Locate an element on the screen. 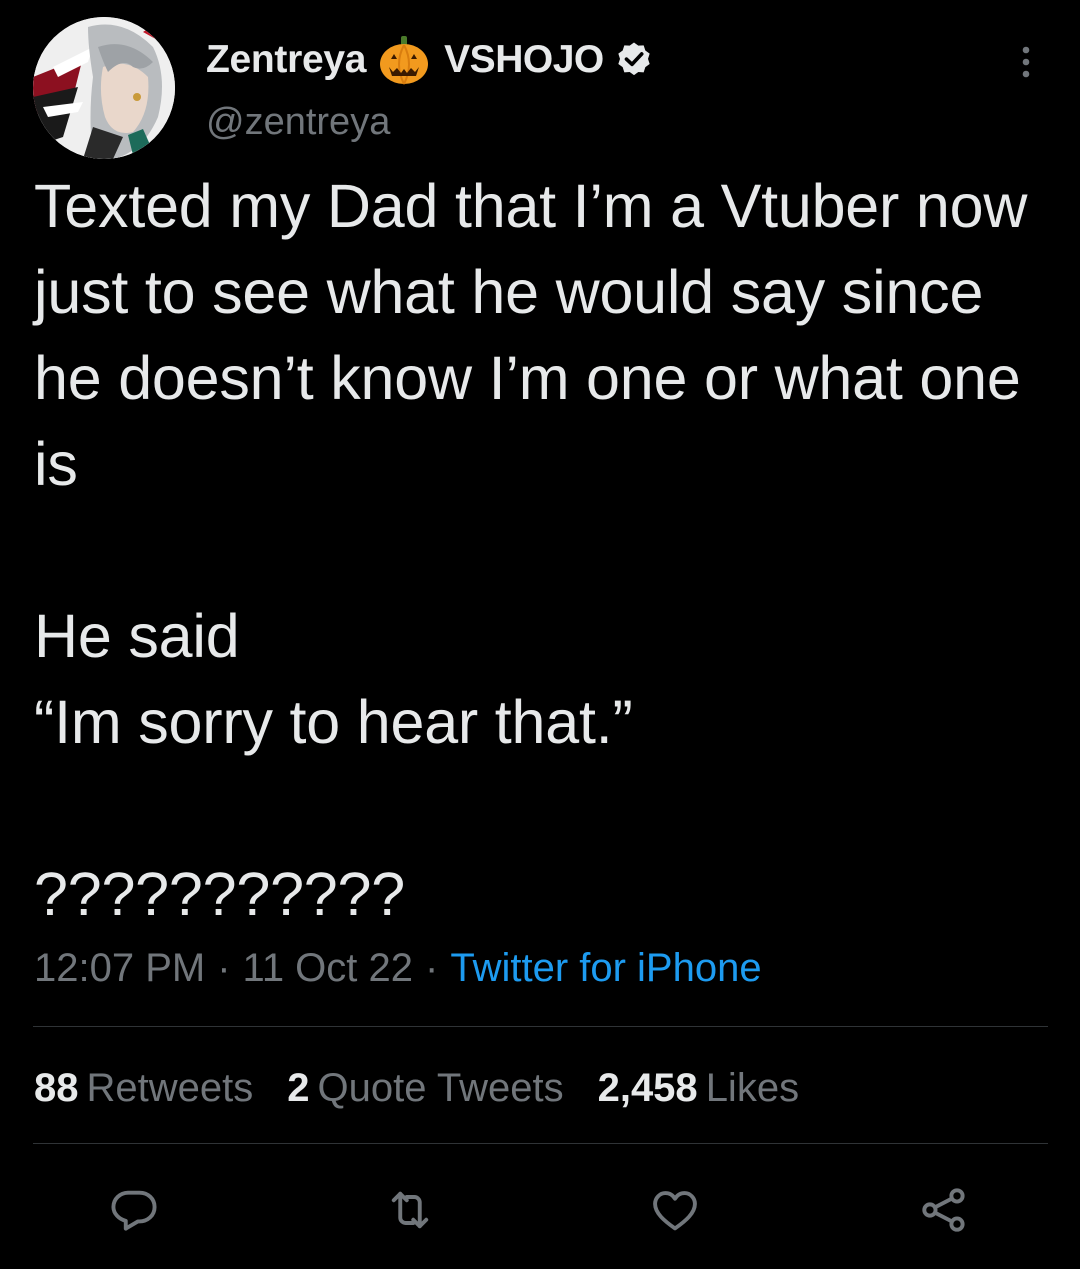  author-handle: @zentreya is located at coordinates (298, 122).